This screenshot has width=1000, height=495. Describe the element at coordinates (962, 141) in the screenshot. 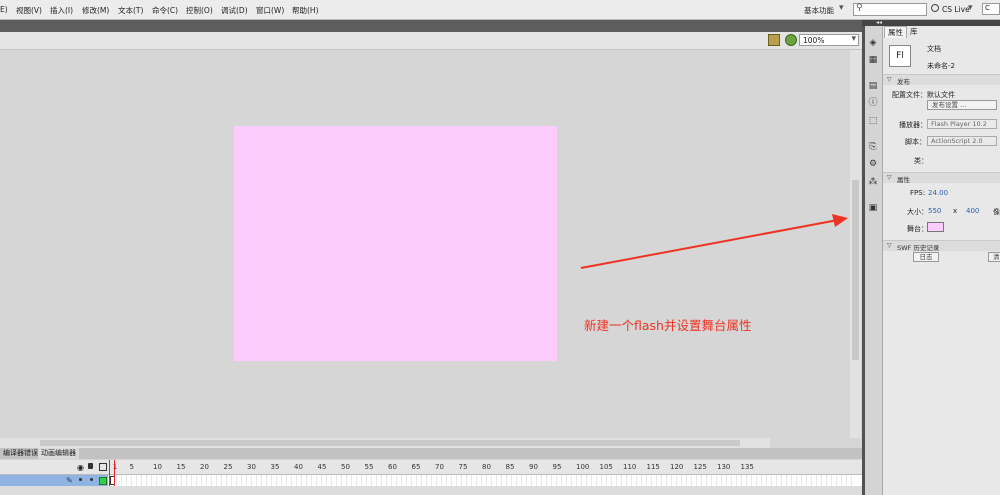

I see `script-select: ActionScript 2.0` at that location.